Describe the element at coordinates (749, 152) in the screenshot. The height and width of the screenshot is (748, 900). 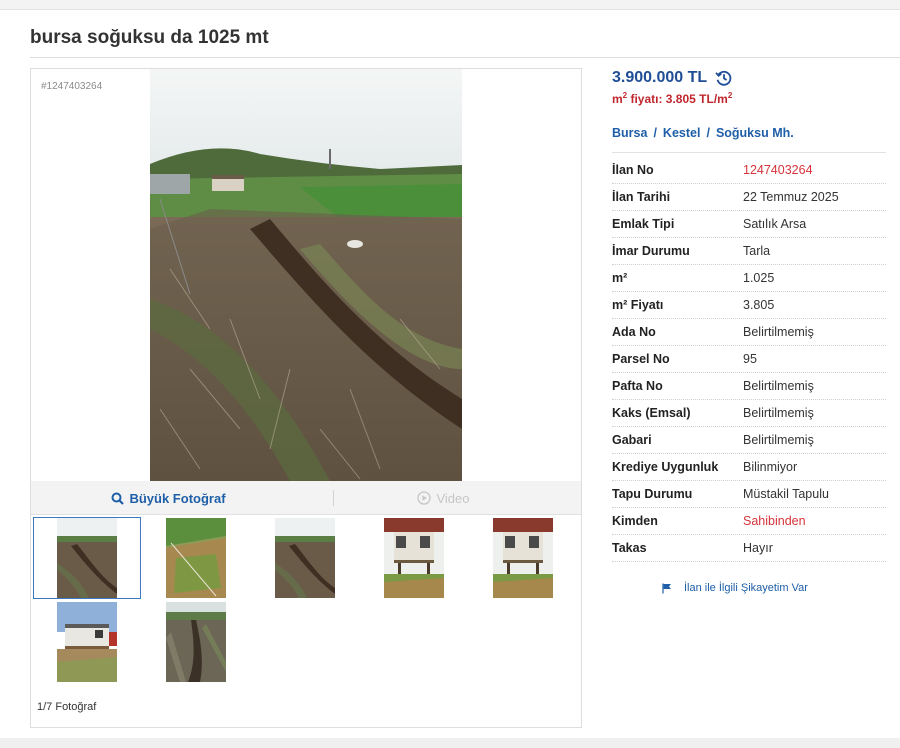
I see `location-divider` at that location.